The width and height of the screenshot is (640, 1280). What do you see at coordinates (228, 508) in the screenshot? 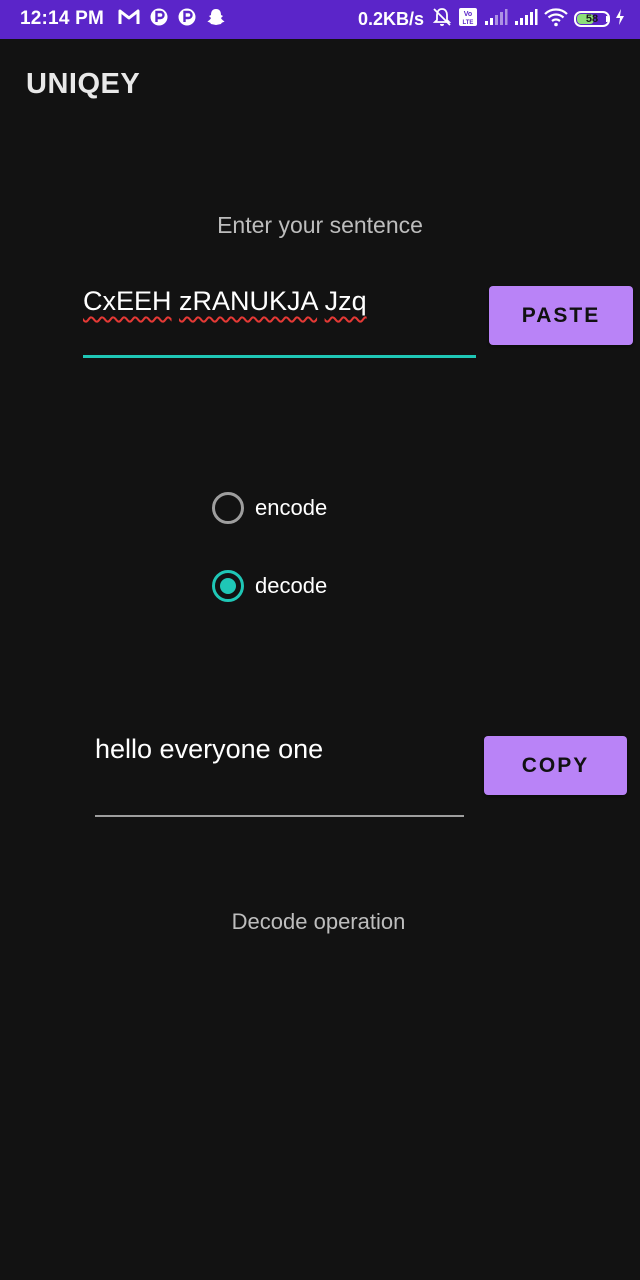
I see `radio-button-encode` at bounding box center [228, 508].